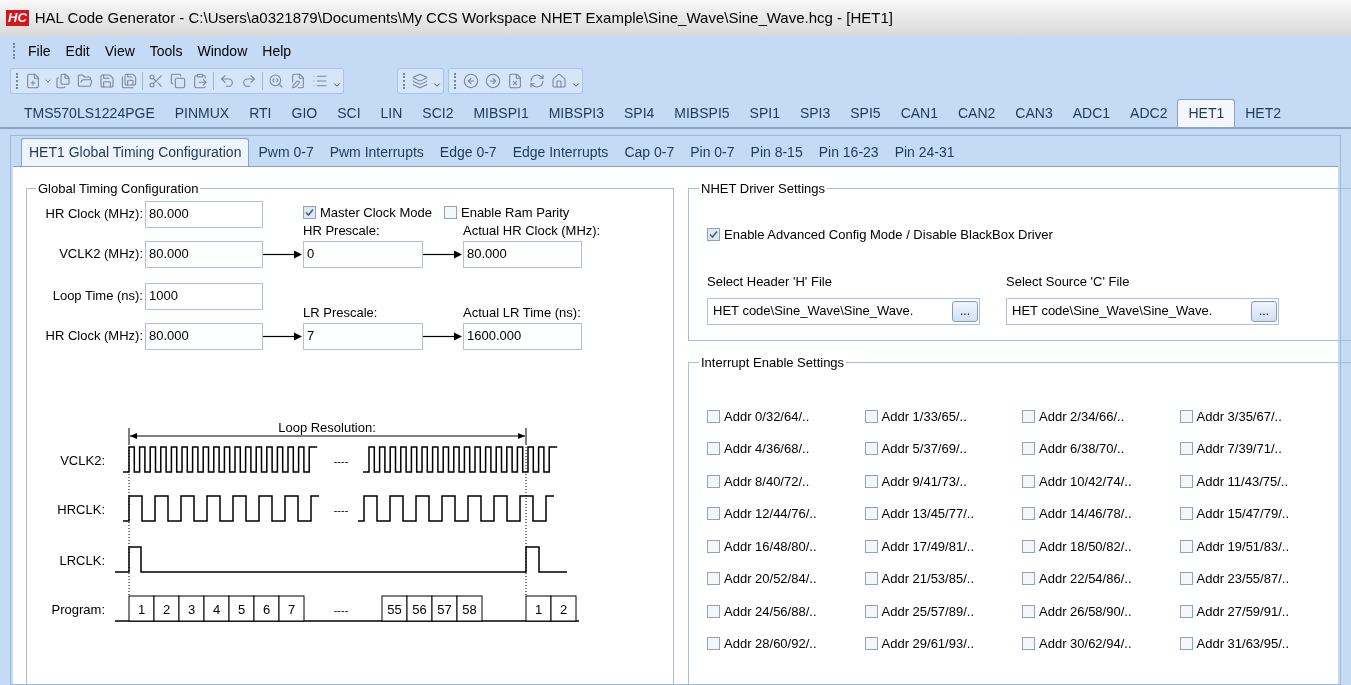  Describe the element at coordinates (39, 51) in the screenshot. I see `menu-item: File` at that location.